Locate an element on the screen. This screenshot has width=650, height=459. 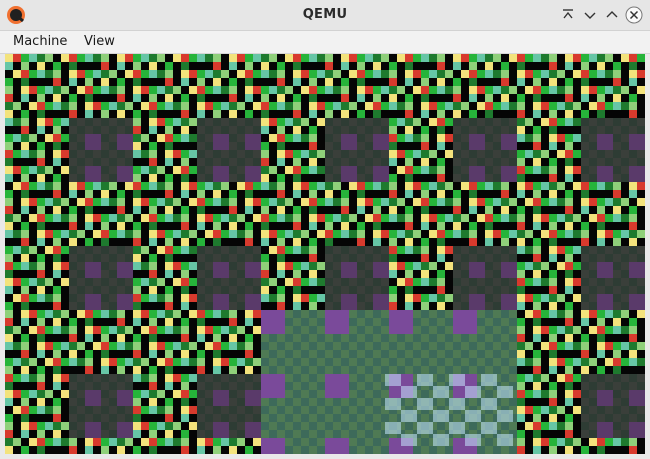
title-bar: QEMU is located at coordinates (325, 15).